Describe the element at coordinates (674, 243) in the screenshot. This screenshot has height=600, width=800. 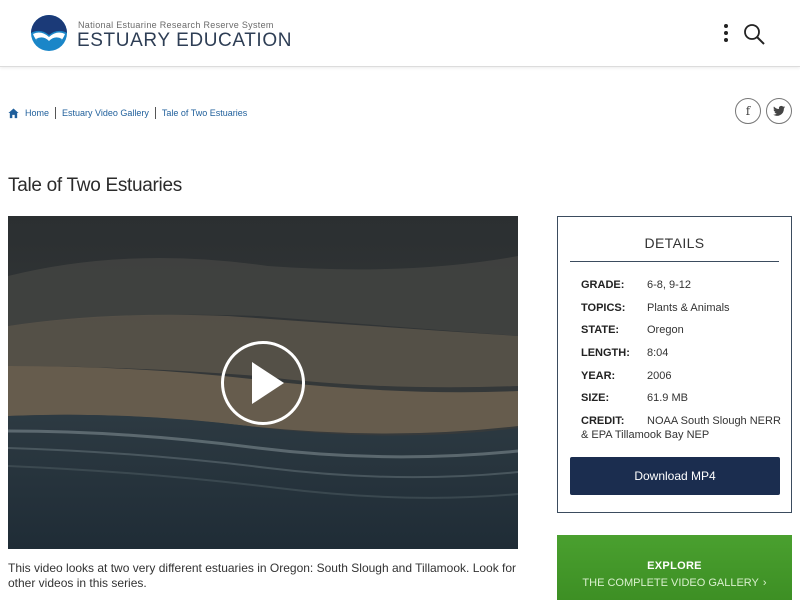
I see `details-heading: DETAILS` at that location.